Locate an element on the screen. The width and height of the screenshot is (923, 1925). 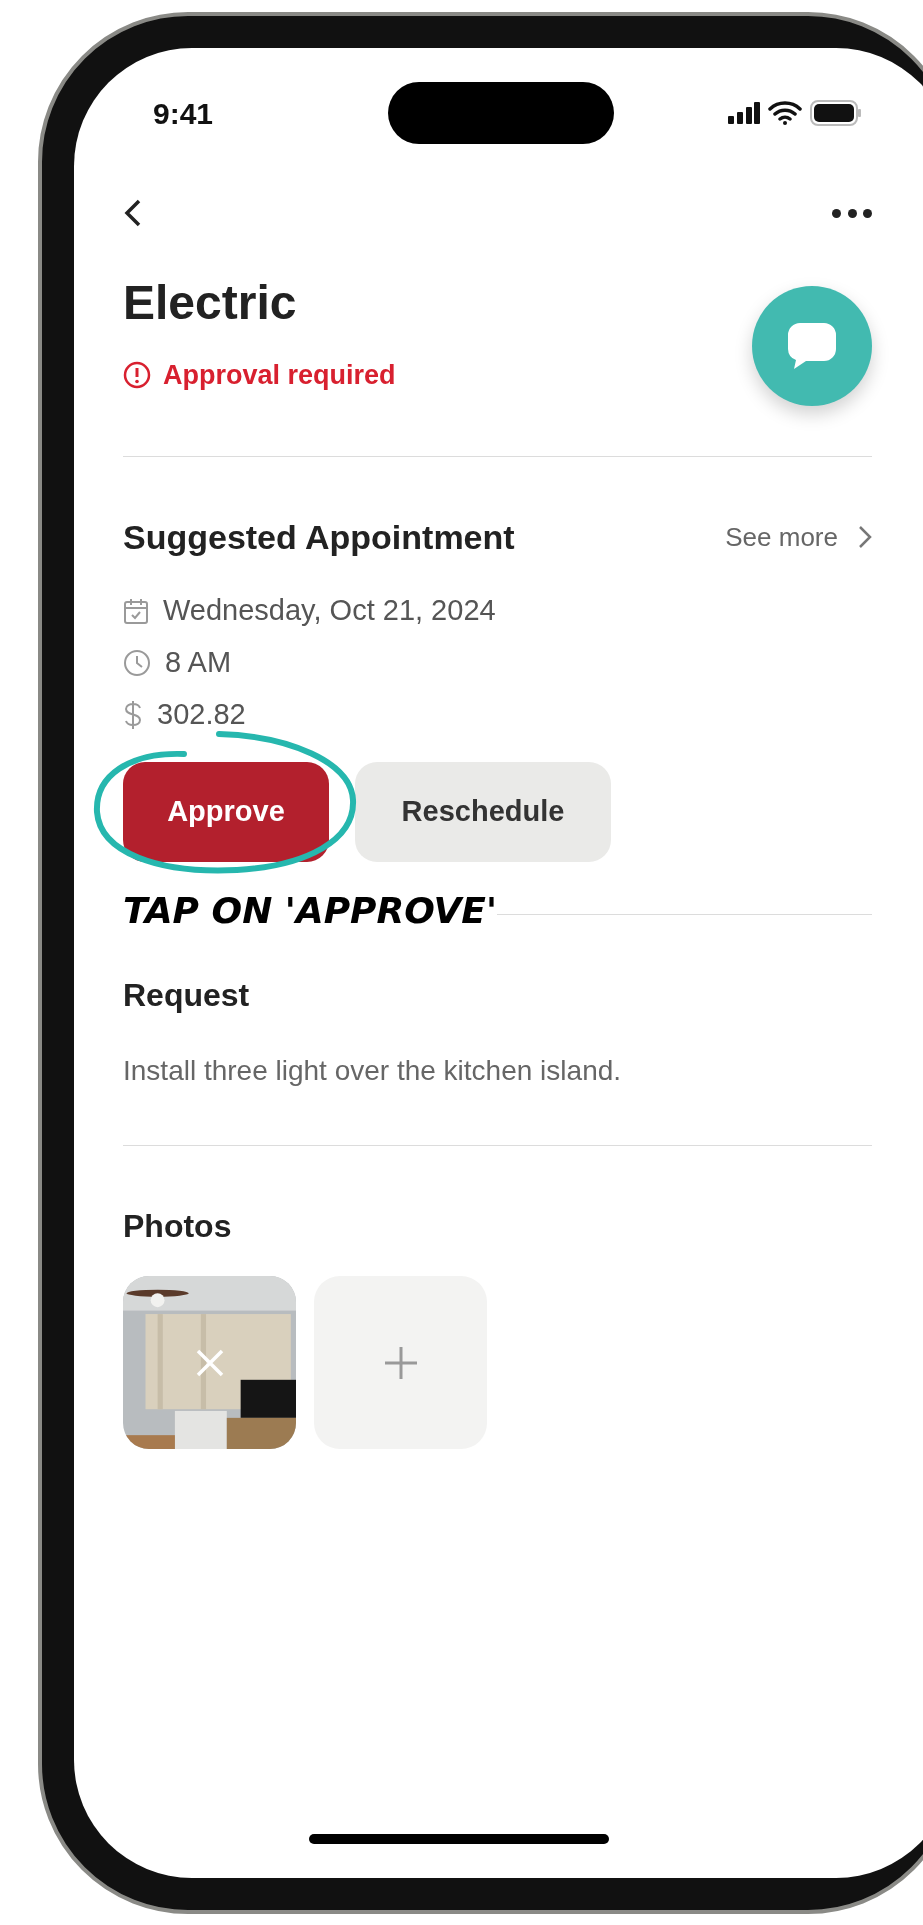
approve-button: Approve is located at coordinates (226, 812).